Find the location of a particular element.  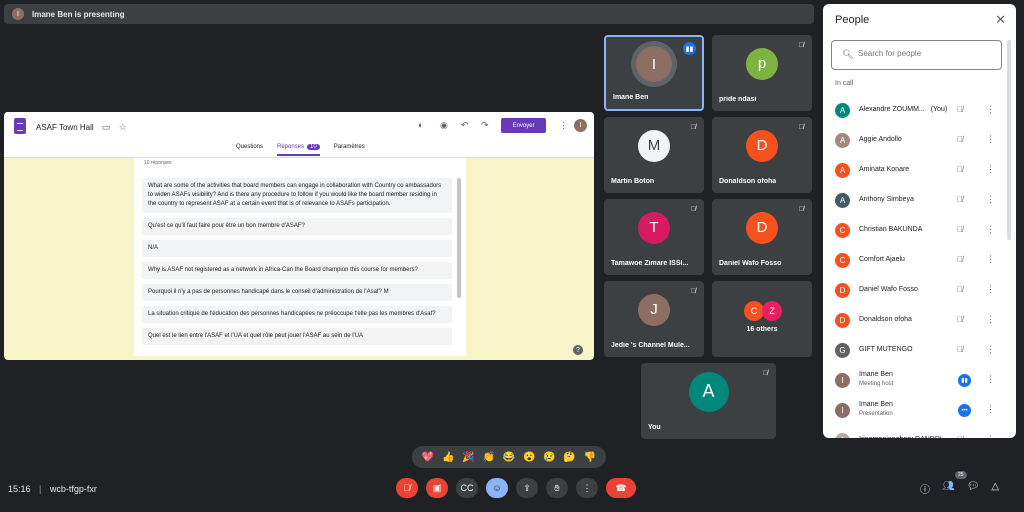

form-title-text: ASAF Town Hall is located at coordinates (65, 127).